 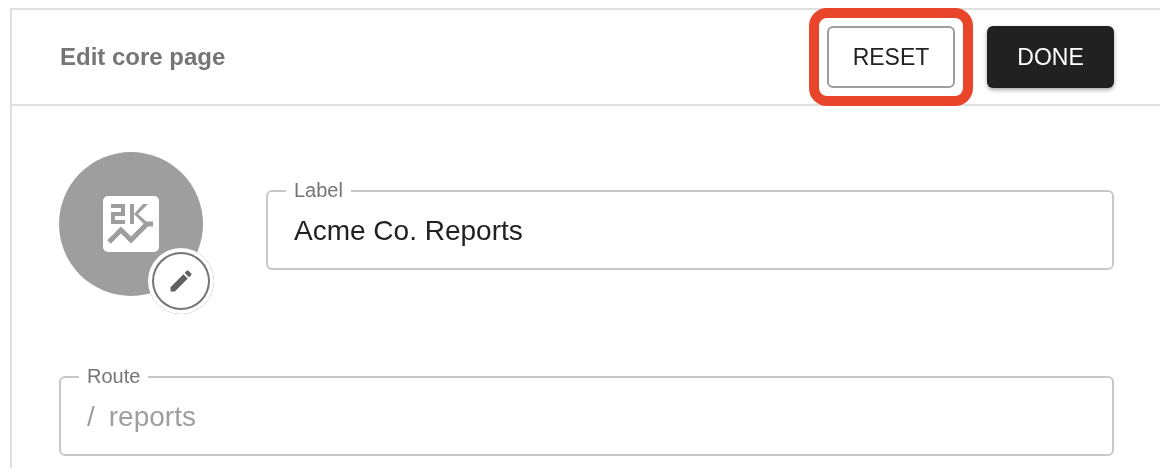 I want to click on label-field: Label Acme Co. Reports, so click(x=690, y=224).